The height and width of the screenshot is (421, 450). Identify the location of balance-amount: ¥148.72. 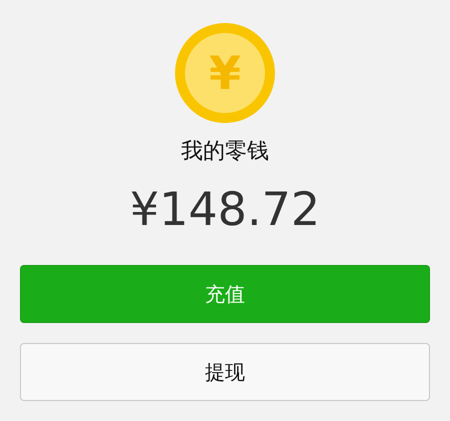
(225, 209).